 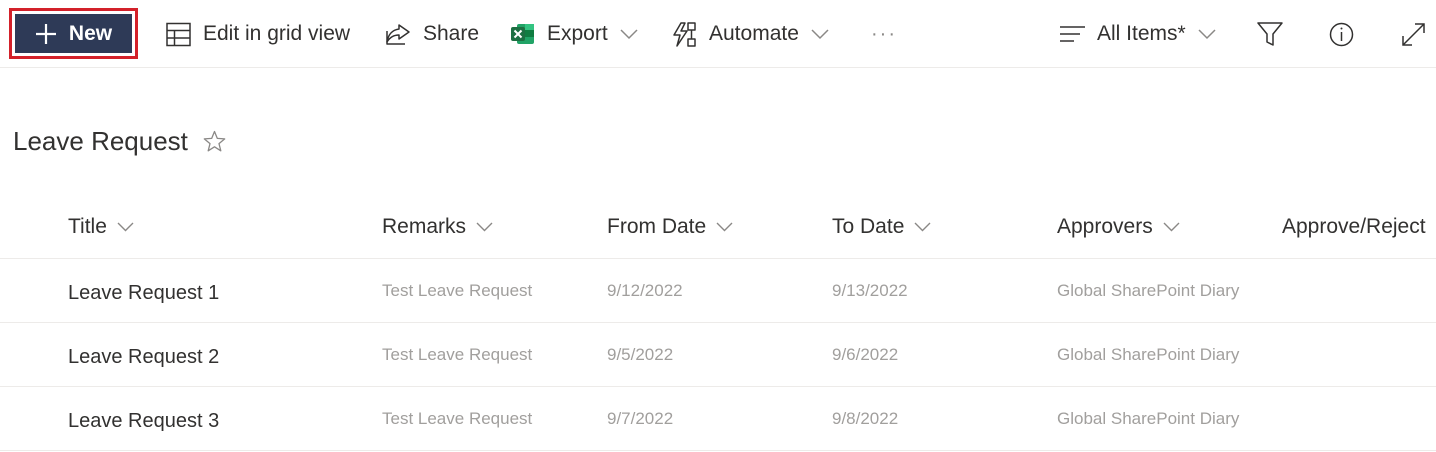 I want to click on automate-button: Automate, so click(x=750, y=34).